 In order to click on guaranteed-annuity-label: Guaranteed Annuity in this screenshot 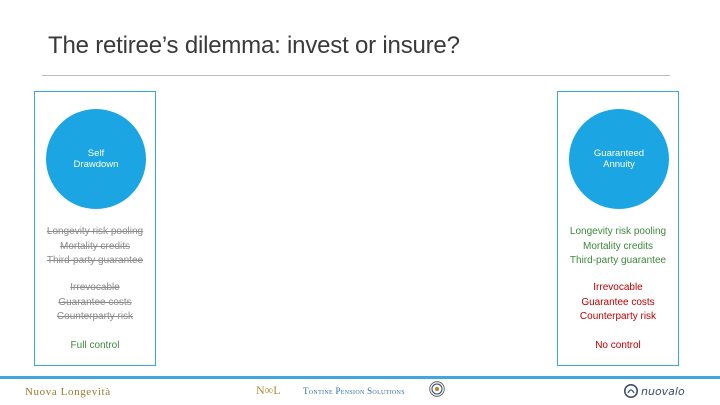, I will do `click(619, 159)`.